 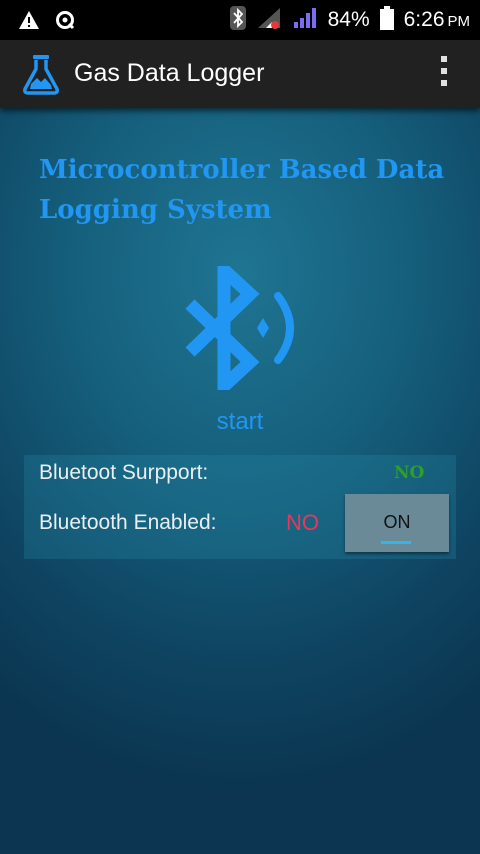 What do you see at coordinates (41, 74) in the screenshot?
I see `flask-icon` at bounding box center [41, 74].